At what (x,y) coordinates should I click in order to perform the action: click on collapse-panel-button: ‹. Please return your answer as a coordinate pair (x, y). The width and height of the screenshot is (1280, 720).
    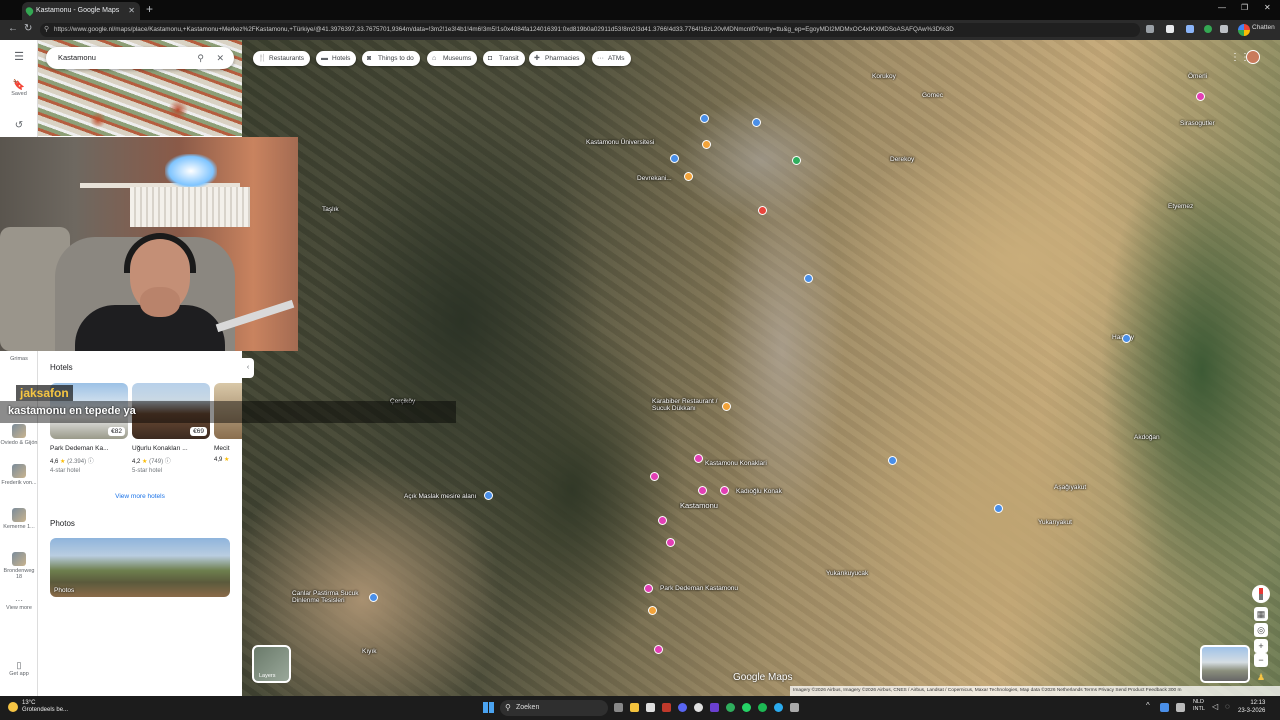
    Looking at the image, I should click on (248, 368).